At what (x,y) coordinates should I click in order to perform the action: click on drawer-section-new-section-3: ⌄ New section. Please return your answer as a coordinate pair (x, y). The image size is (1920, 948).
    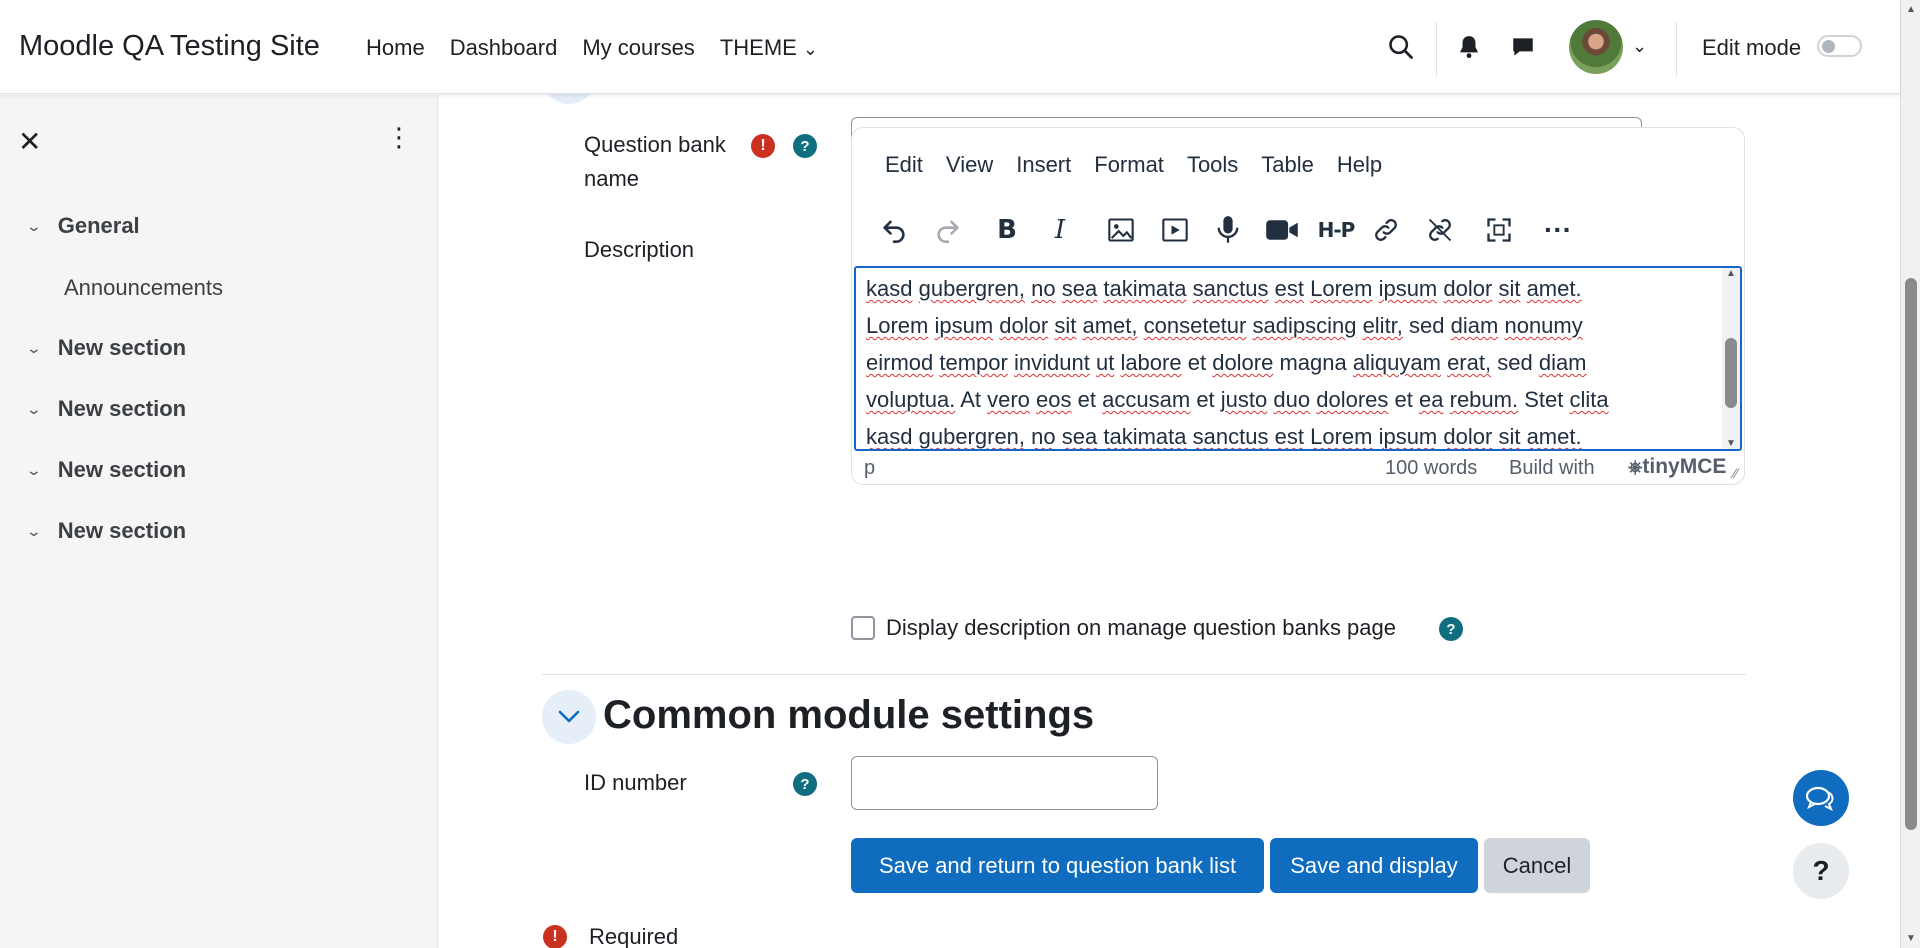
    Looking at the image, I should click on (106, 470).